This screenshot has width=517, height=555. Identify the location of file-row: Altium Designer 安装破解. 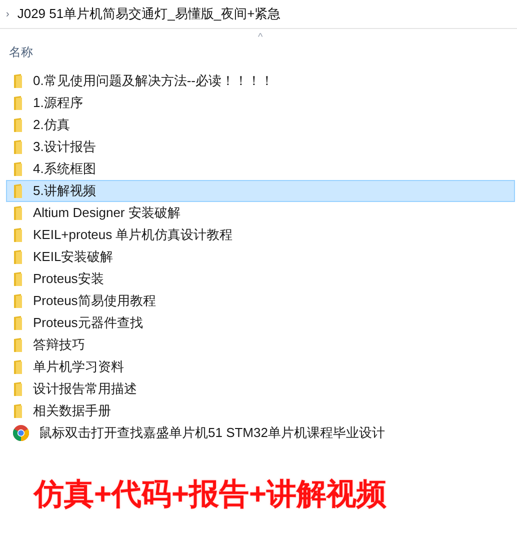
(260, 213).